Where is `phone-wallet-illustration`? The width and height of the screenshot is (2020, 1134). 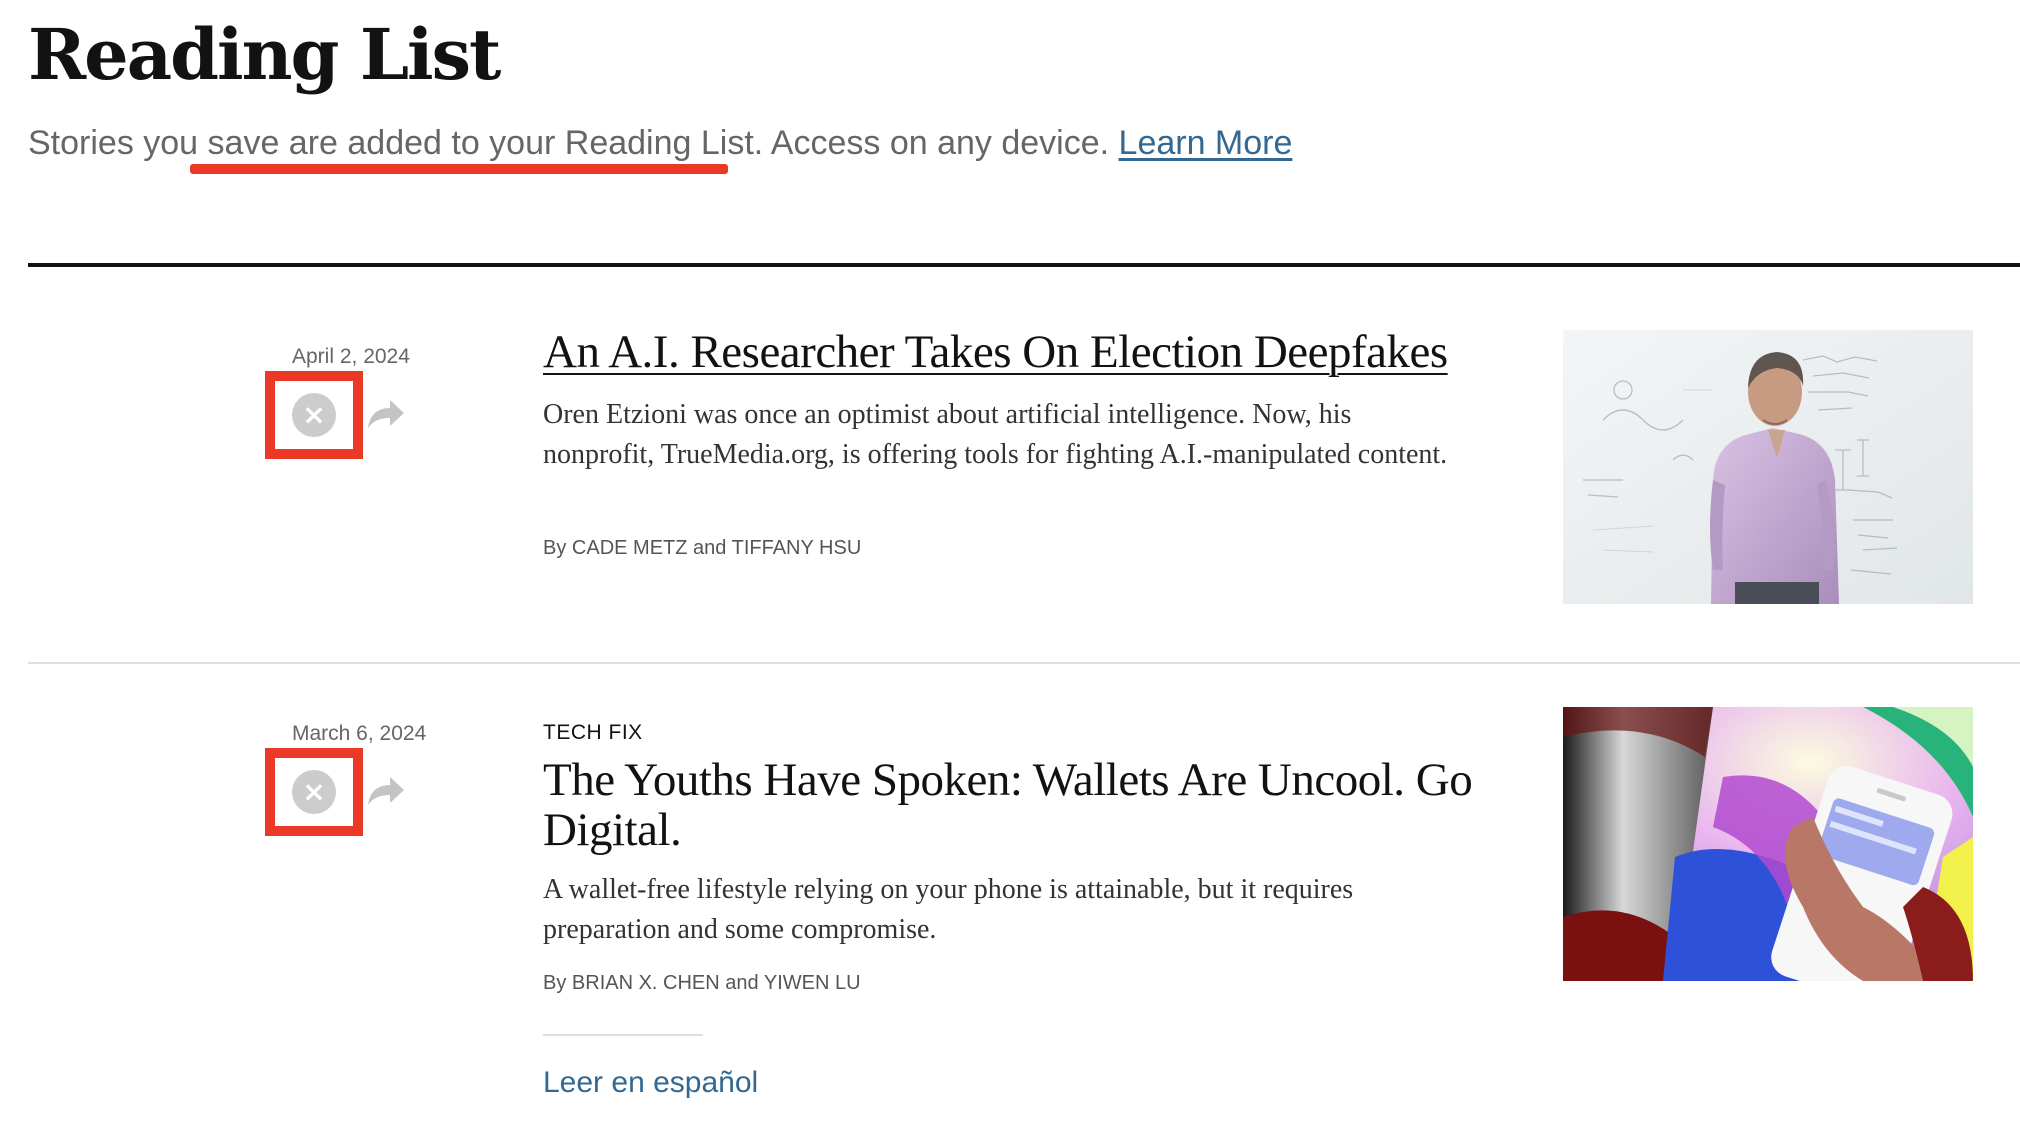 phone-wallet-illustration is located at coordinates (1768, 844).